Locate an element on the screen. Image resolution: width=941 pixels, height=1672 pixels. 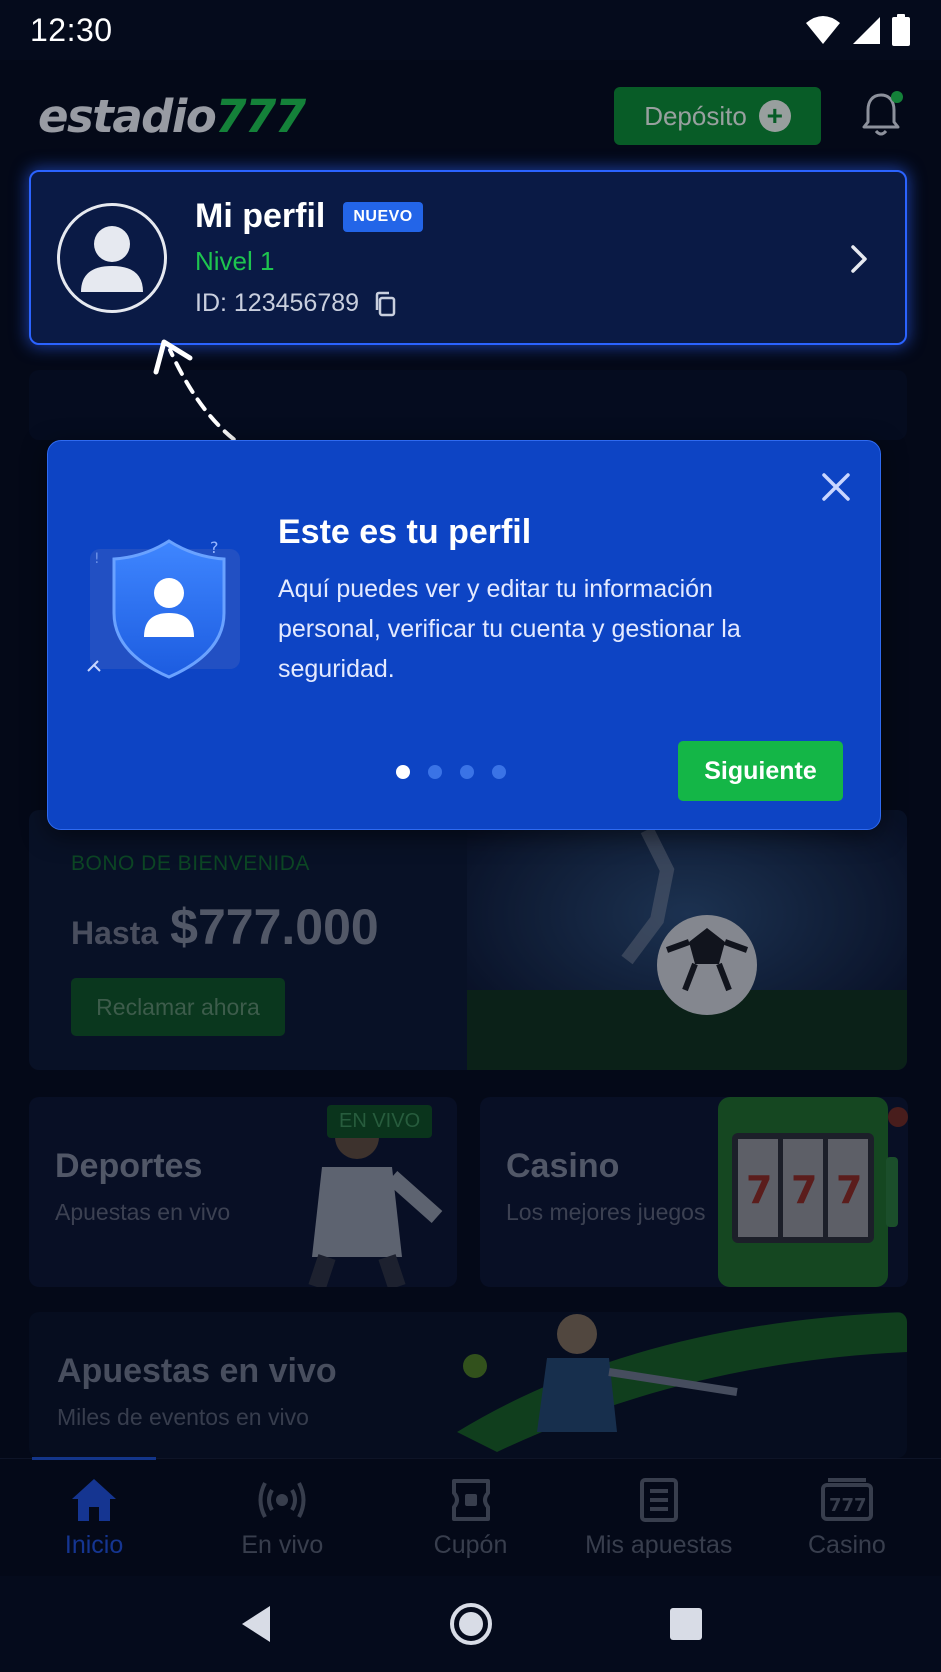
user-icon is located at coordinates (112, 258).